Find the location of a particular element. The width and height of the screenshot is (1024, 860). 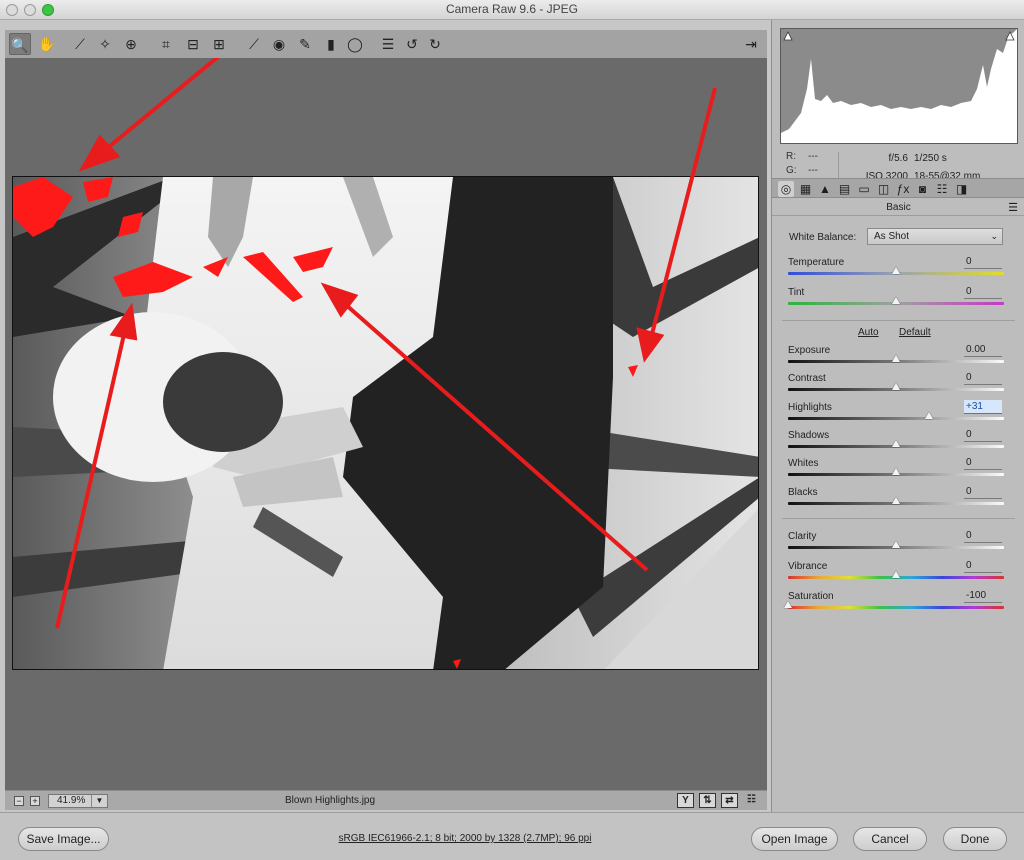

white-balance-tool: ⟋ is located at coordinates (80, 44).